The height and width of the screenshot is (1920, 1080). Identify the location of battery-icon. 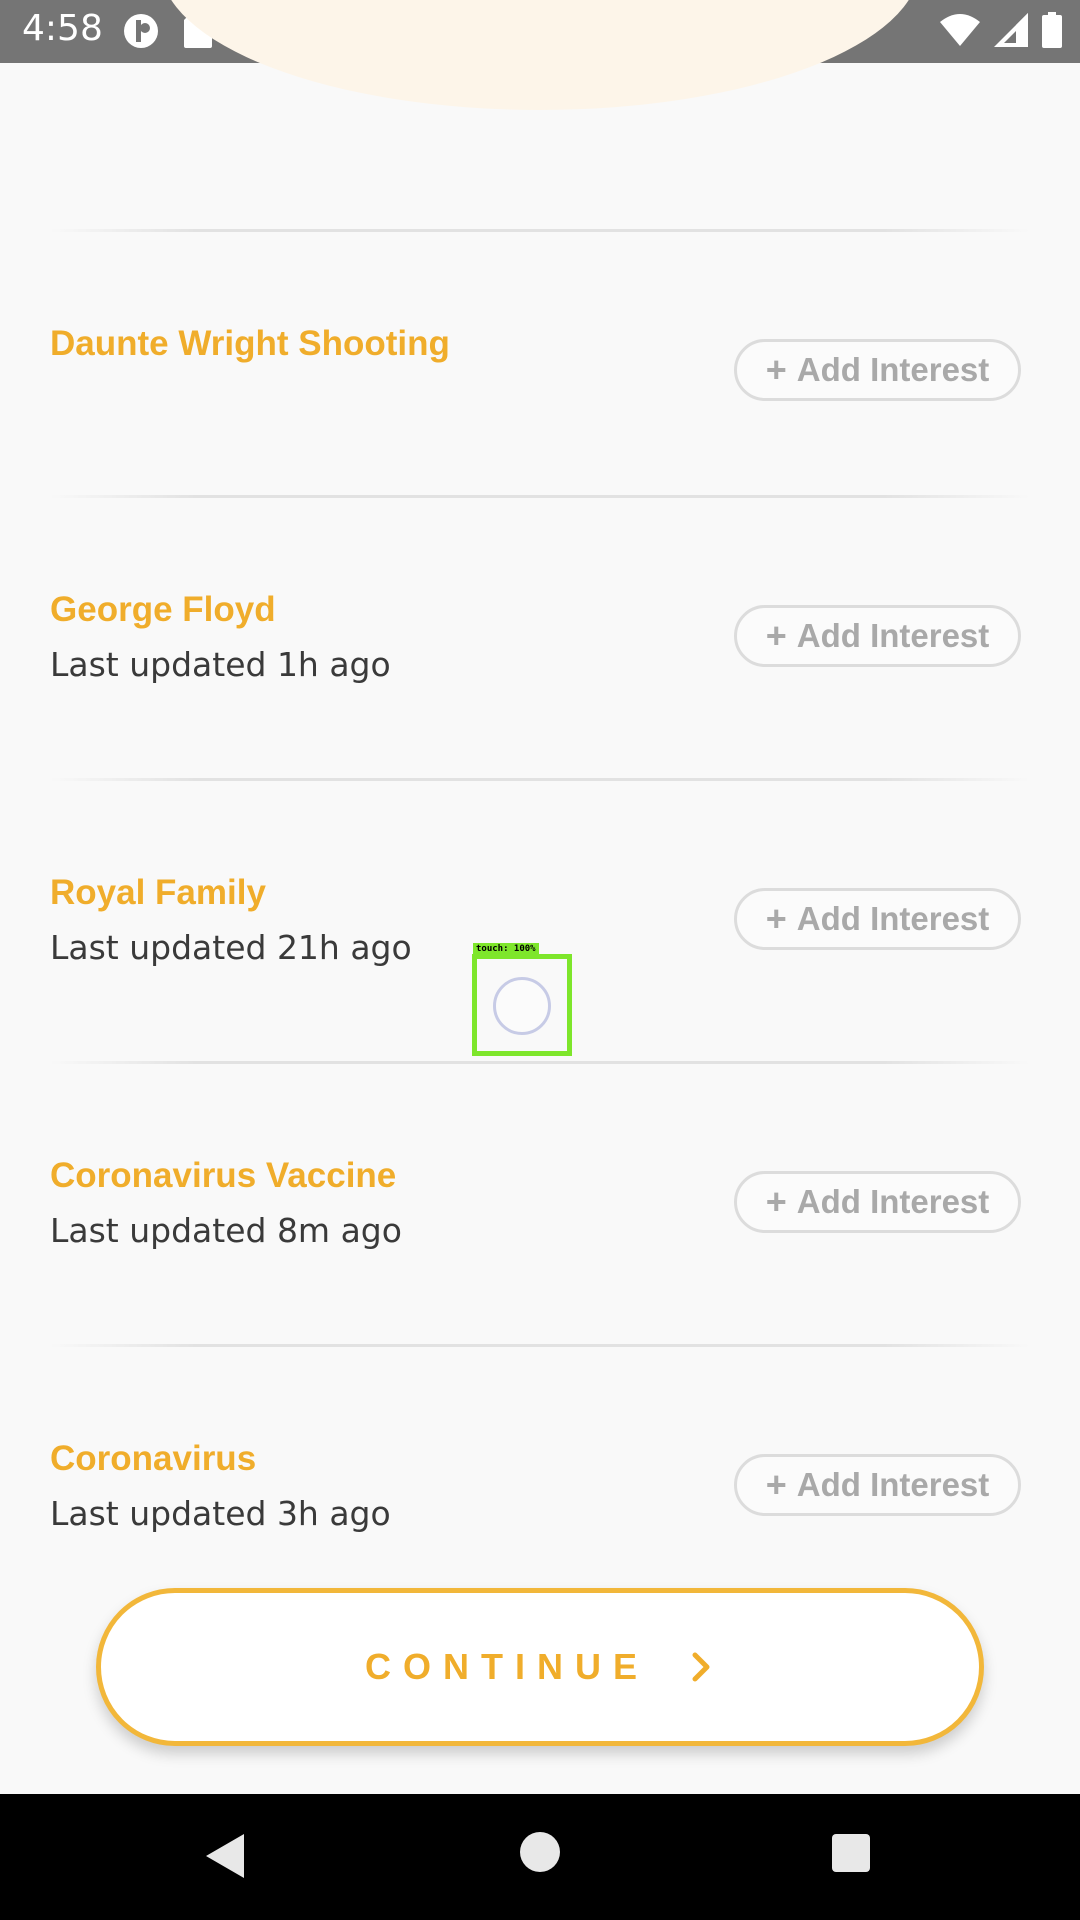
(1052, 32).